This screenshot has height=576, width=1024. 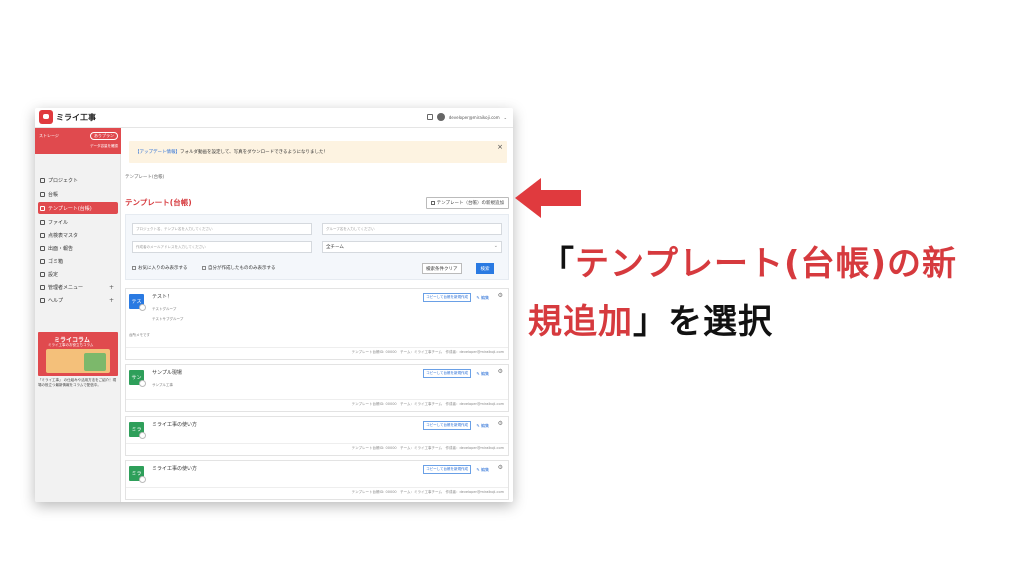 I want to click on banner-subtitle: ミライ工事のお役立ちコラム, so click(x=71, y=345).